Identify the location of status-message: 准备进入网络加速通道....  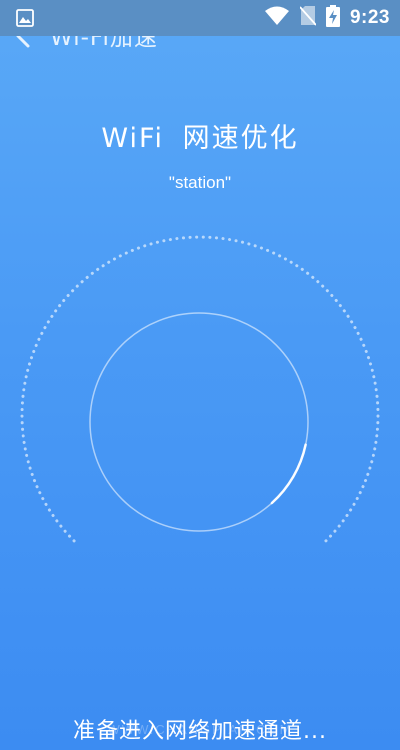
(200, 731).